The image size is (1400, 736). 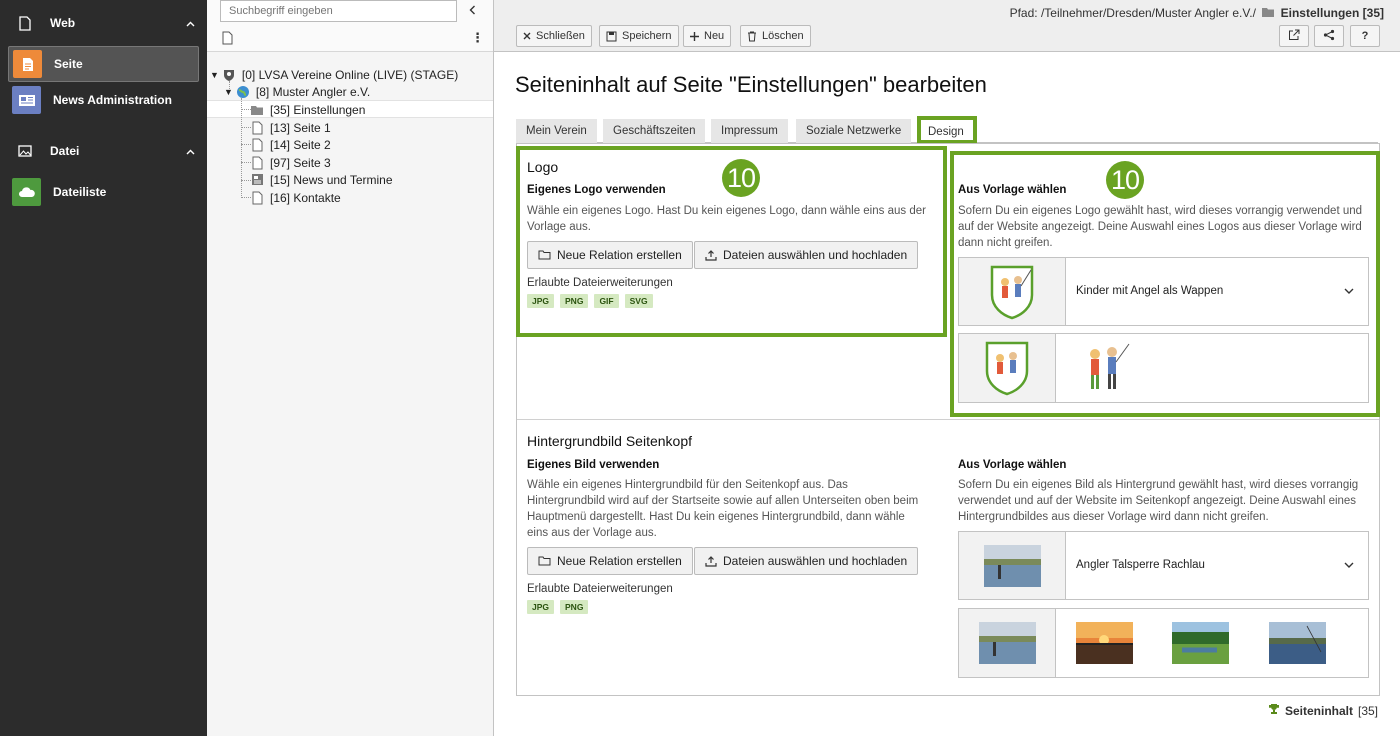 I want to click on breadcrumb-current: Einstellungen [35], so click(x=1332, y=13).